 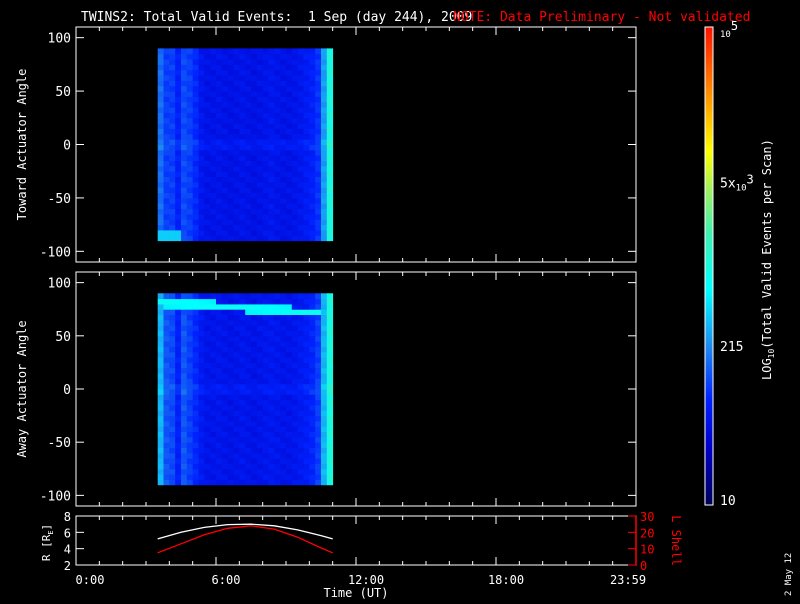 What do you see at coordinates (628, 580) in the screenshot?
I see `x-tick-label: 23:59` at bounding box center [628, 580].